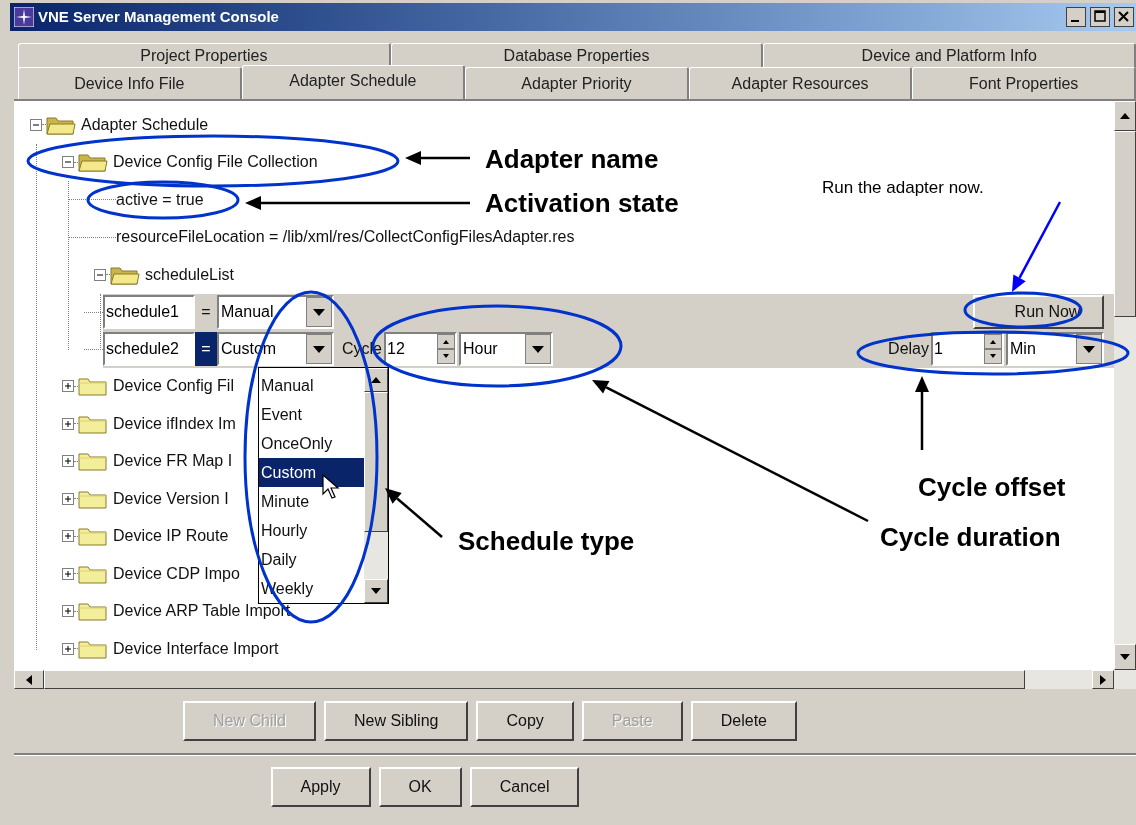 The image size is (1136, 825). What do you see at coordinates (525, 721) in the screenshot?
I see `action-button: Copy` at bounding box center [525, 721].